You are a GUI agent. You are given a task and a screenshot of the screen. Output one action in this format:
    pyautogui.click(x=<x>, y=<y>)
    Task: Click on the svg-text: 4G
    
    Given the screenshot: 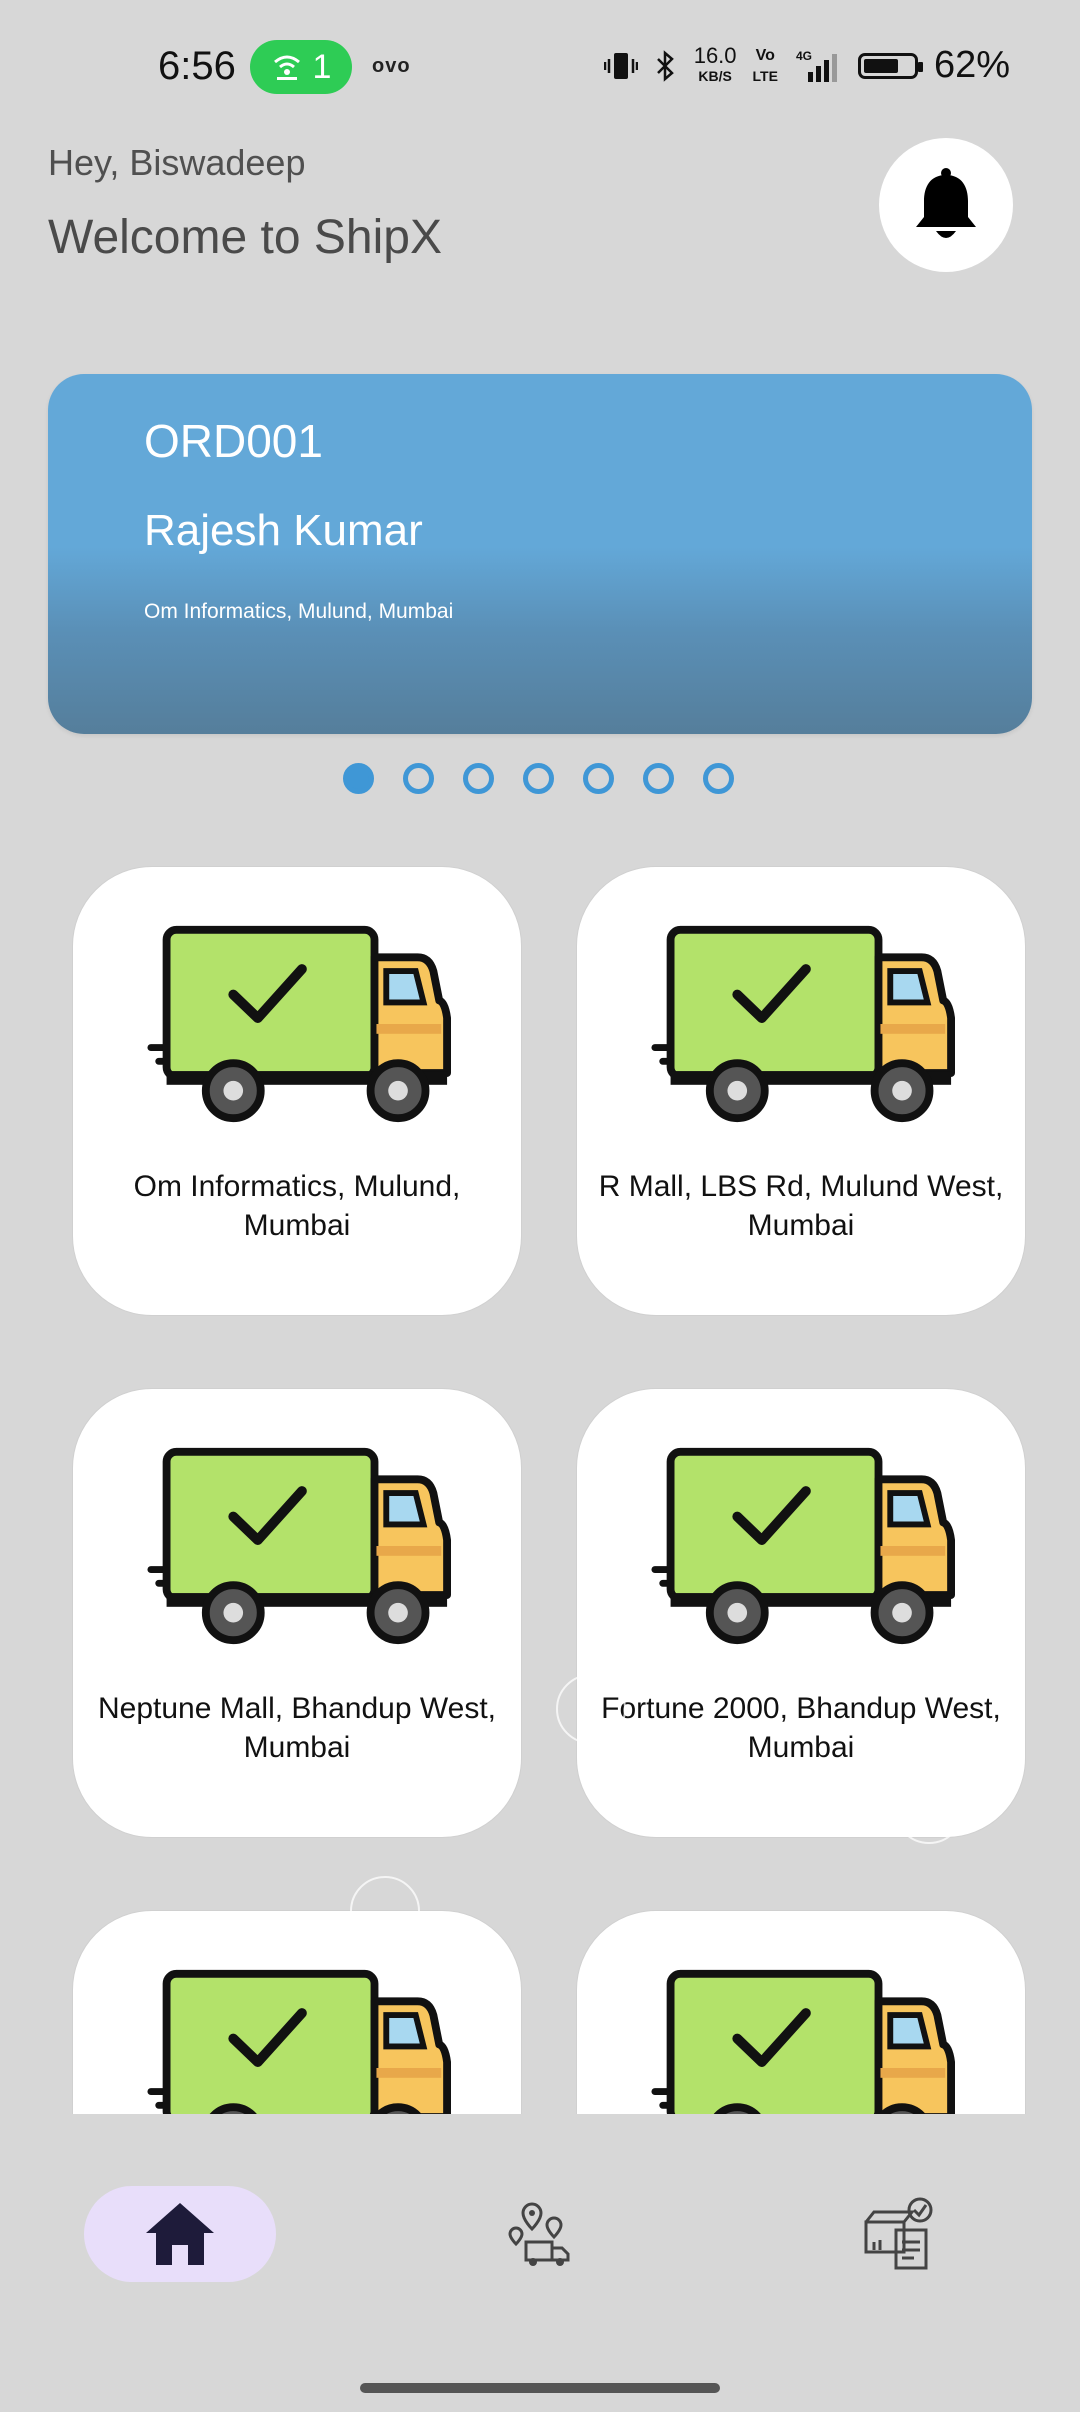 What is the action you would take?
    pyautogui.click(x=804, y=56)
    